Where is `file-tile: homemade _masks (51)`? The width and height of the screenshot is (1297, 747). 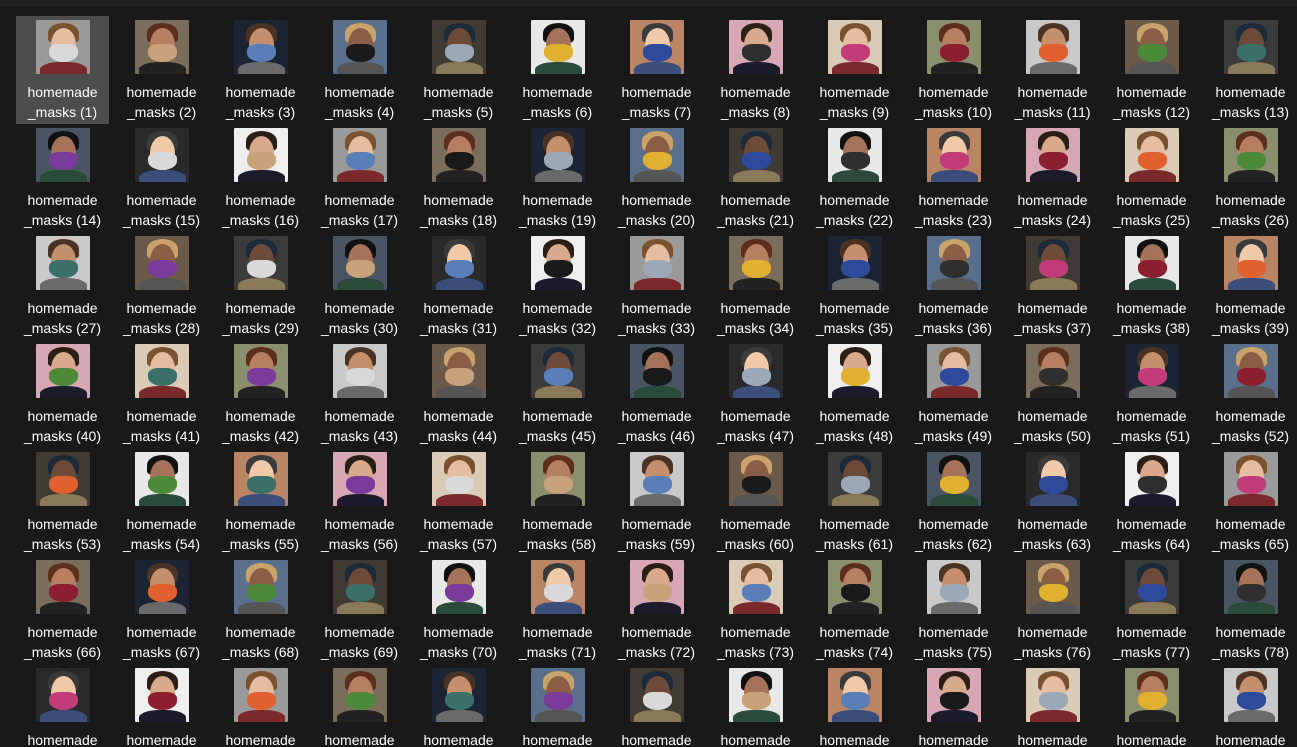
file-tile: homemade _masks (51) is located at coordinates (1151, 394).